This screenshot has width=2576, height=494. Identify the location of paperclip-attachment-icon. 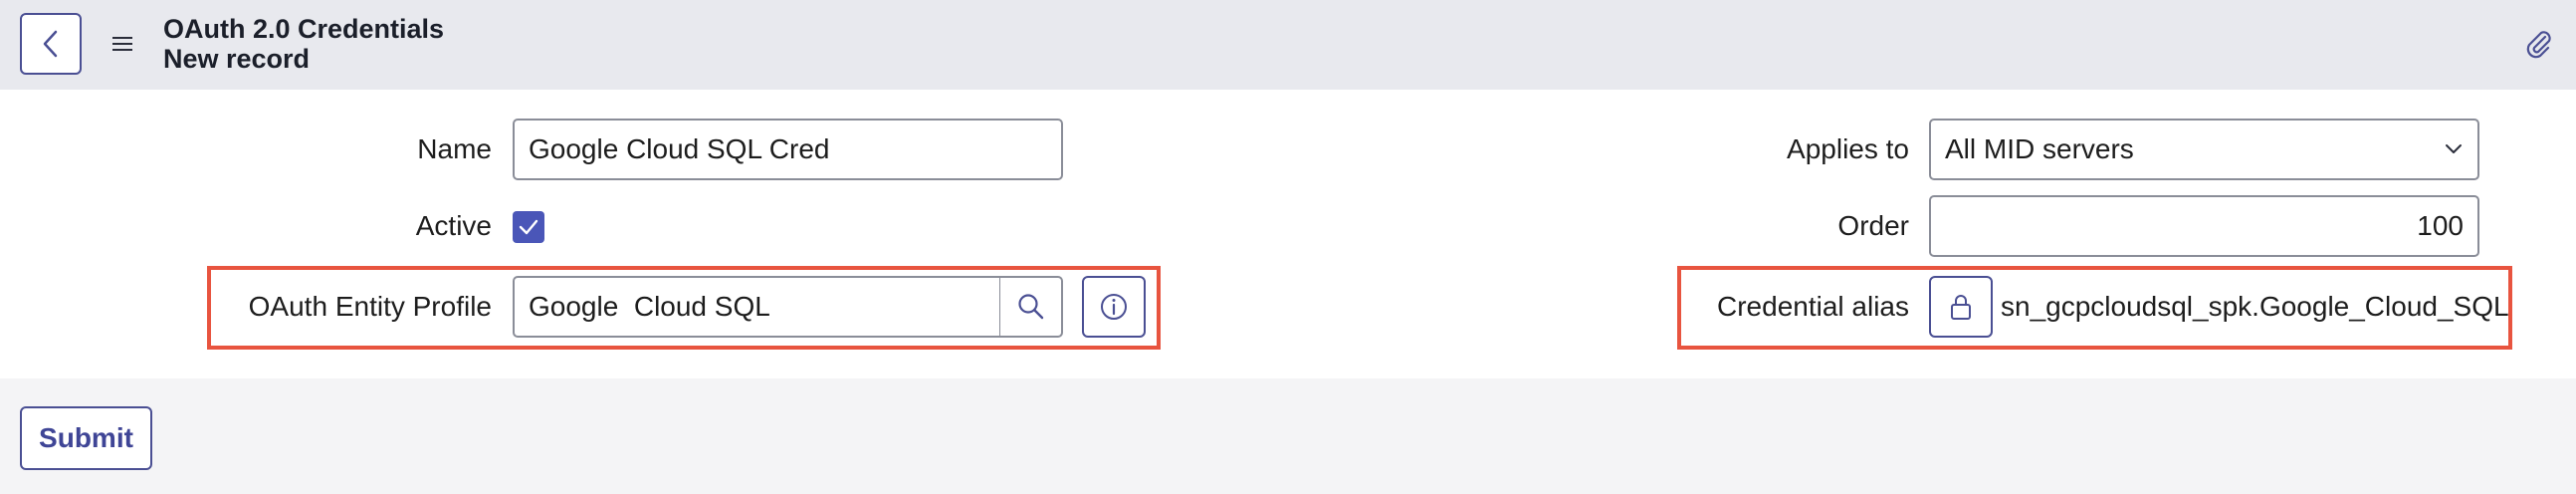
(2538, 44).